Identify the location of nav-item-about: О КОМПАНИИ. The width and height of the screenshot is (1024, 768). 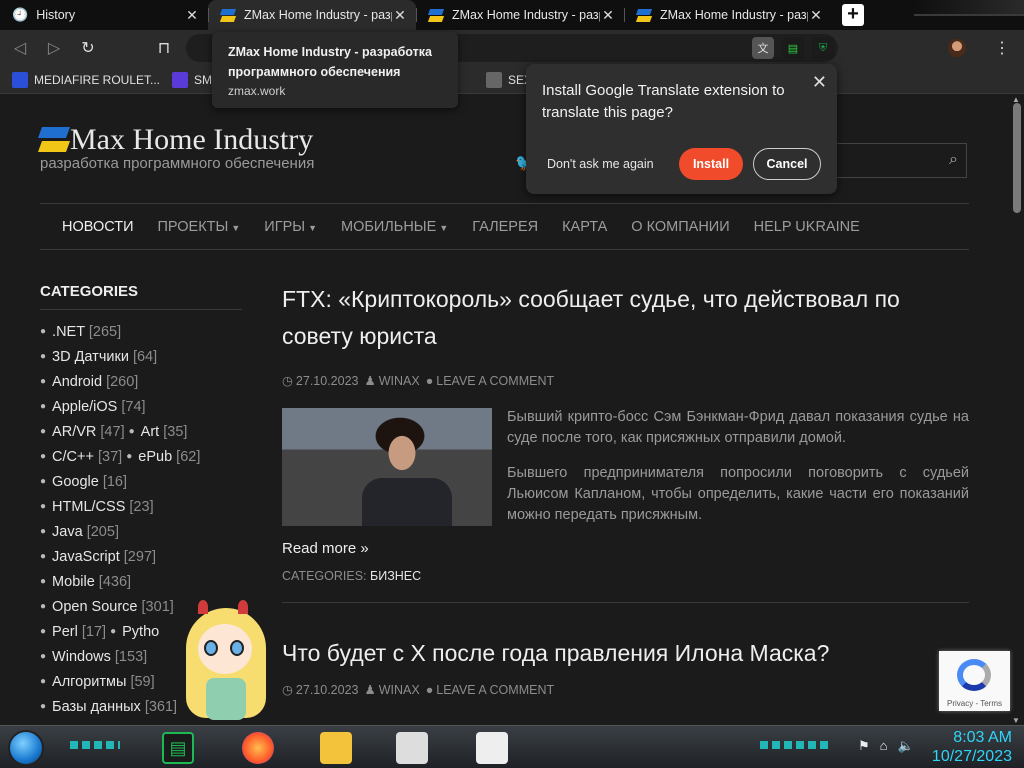
(680, 227).